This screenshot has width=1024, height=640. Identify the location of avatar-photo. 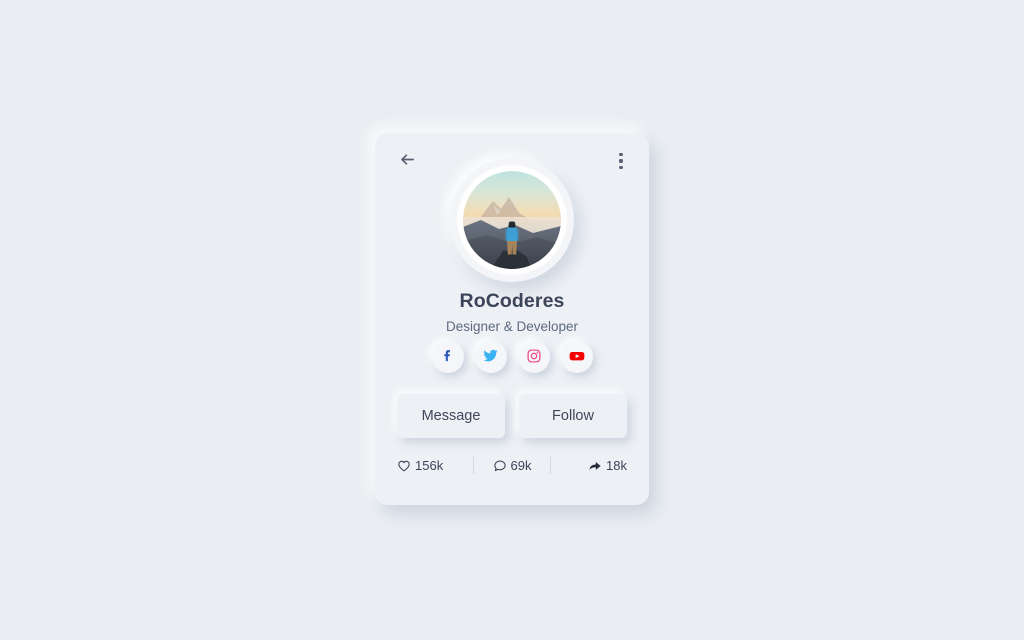
(512, 220).